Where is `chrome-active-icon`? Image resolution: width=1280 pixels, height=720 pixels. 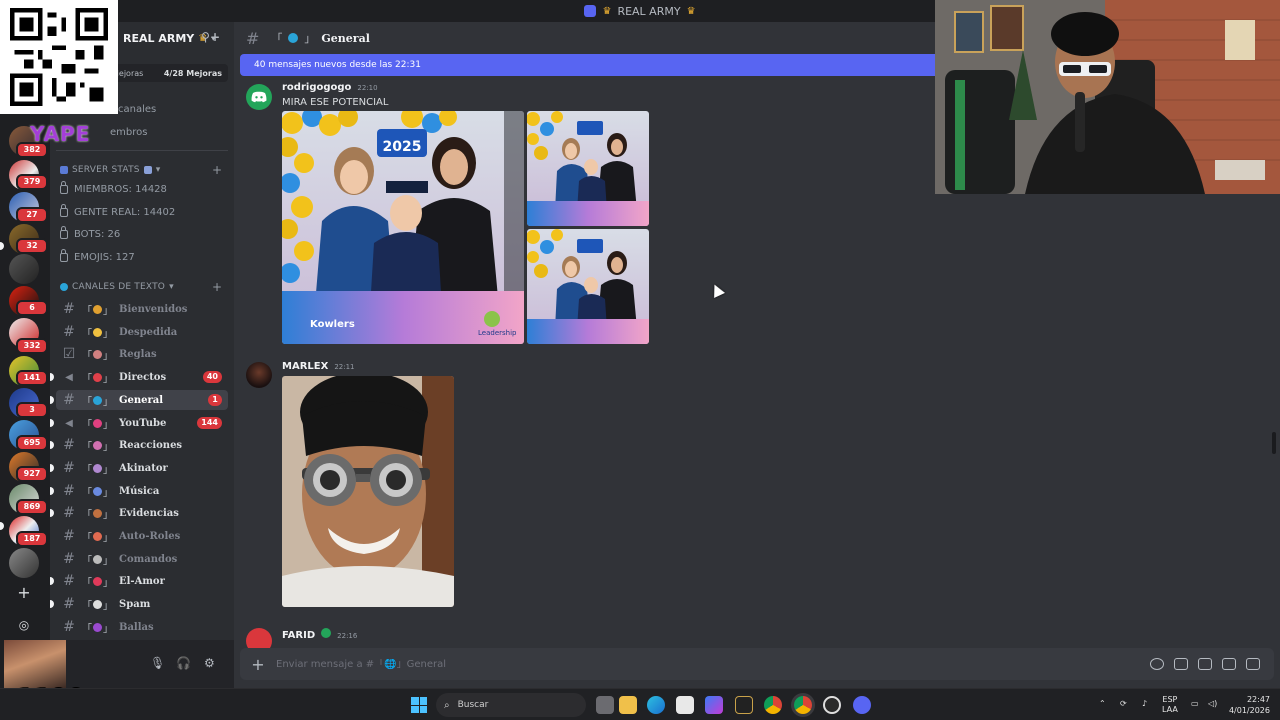
chrome-active-icon is located at coordinates (803, 705).